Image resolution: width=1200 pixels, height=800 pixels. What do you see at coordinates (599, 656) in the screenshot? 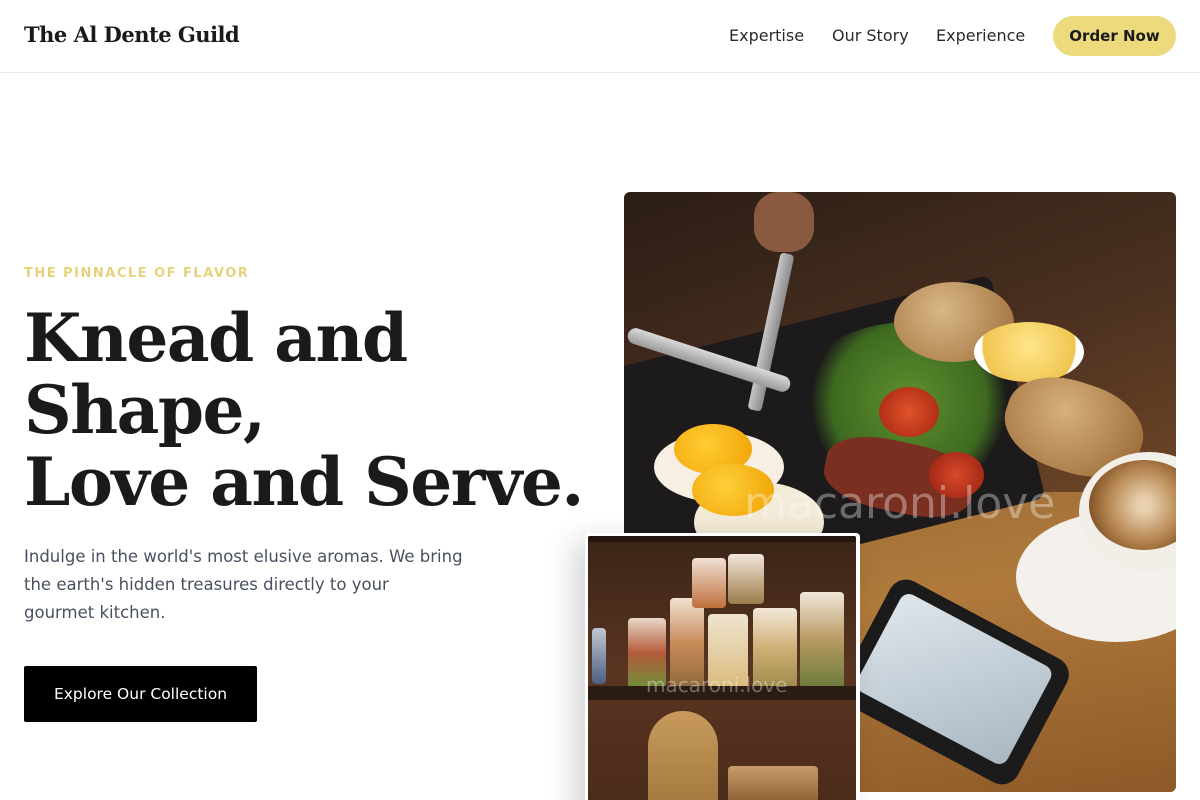
I see `jar` at bounding box center [599, 656].